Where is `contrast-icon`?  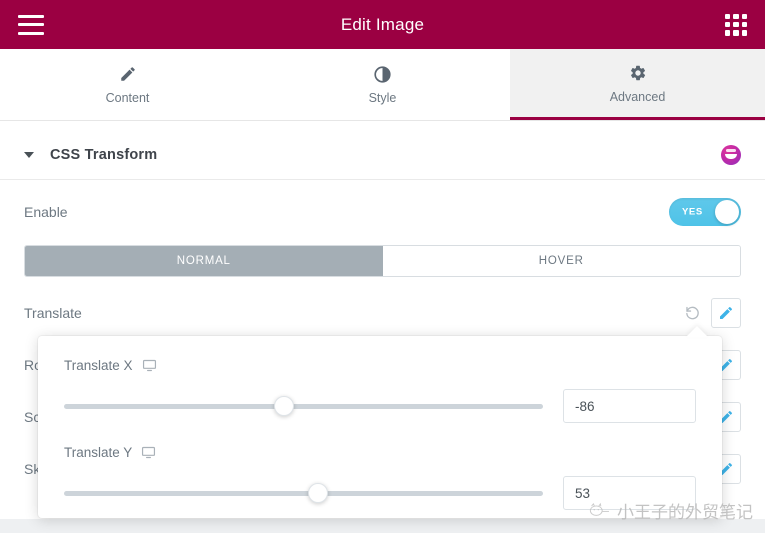
contrast-icon is located at coordinates (382, 74).